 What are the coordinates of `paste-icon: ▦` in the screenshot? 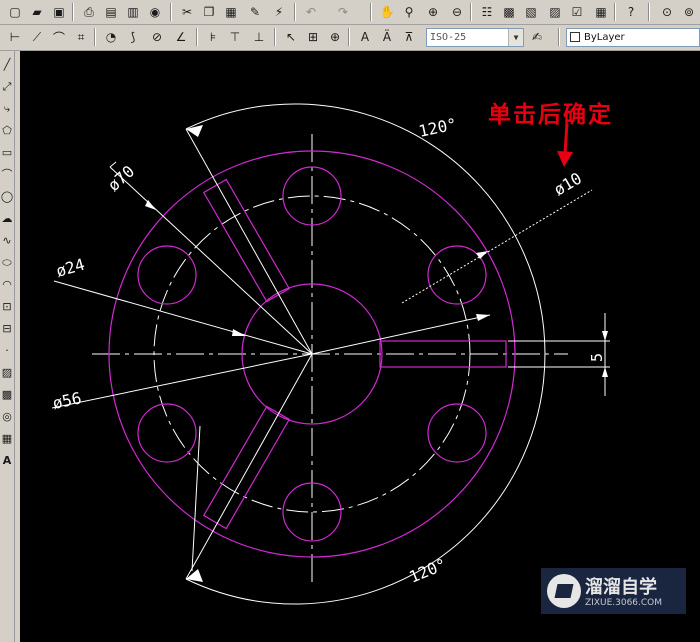 It's located at (231, 12).